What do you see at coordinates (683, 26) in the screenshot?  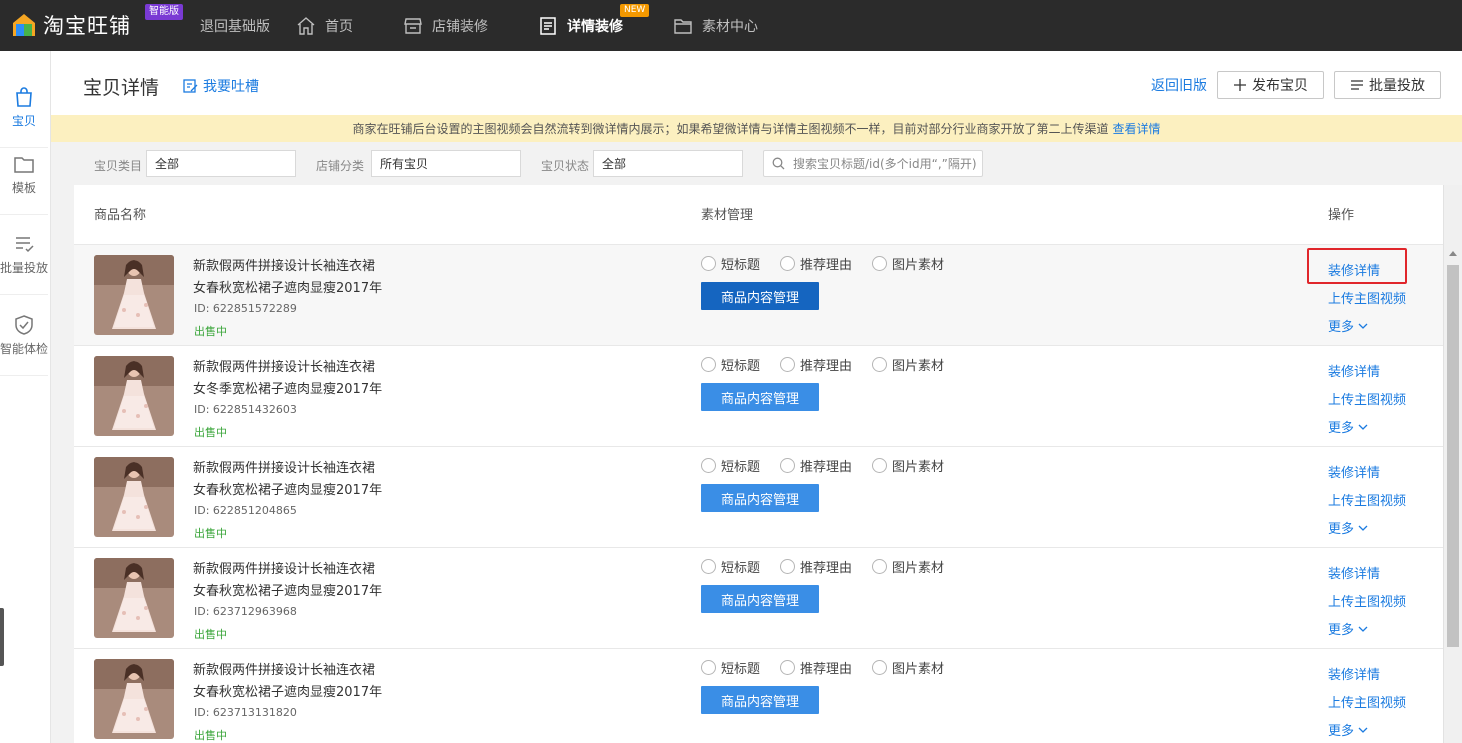 I see `folder-icon` at bounding box center [683, 26].